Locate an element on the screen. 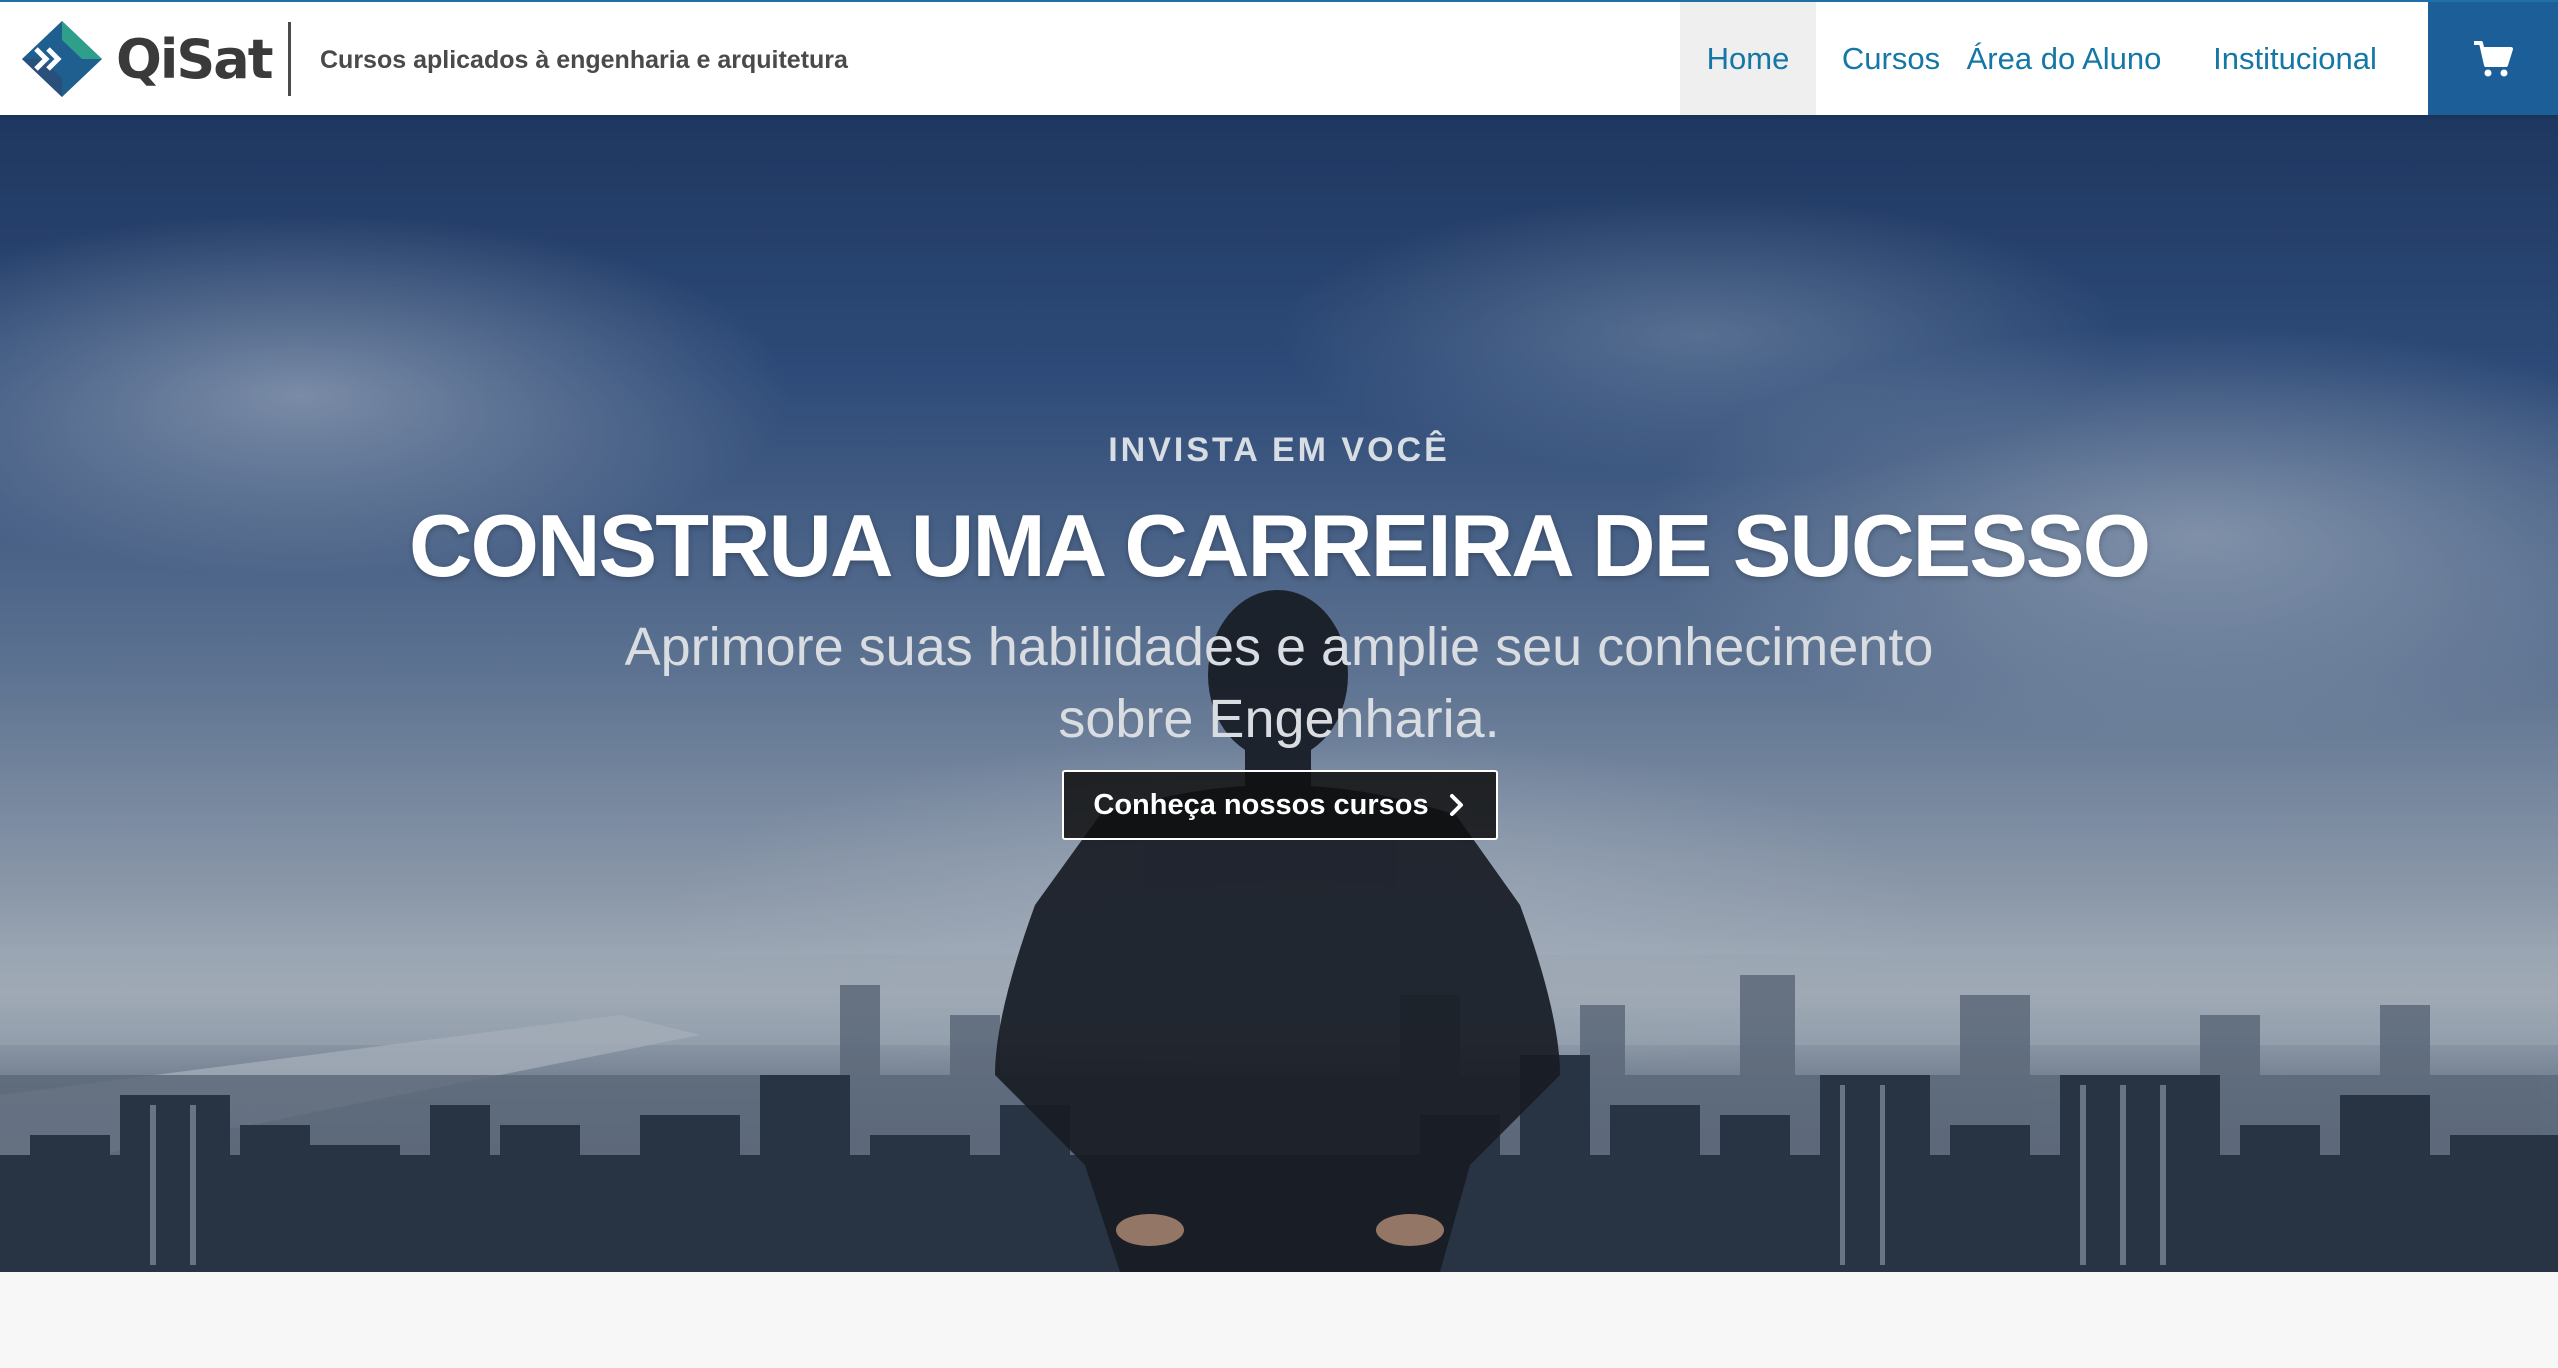 This screenshot has width=2558, height=1368. hero-title: CONSTRUA UMA CARREIRA DE SUCESSO is located at coordinates (1279, 545).